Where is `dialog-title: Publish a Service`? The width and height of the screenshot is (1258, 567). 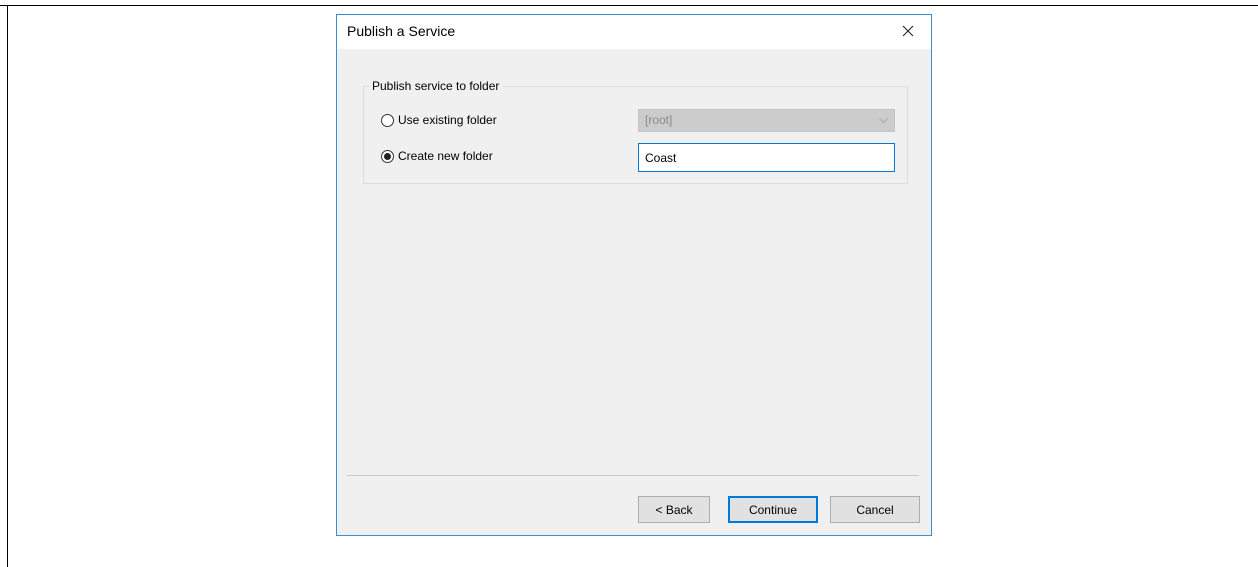 dialog-title: Publish a Service is located at coordinates (401, 31).